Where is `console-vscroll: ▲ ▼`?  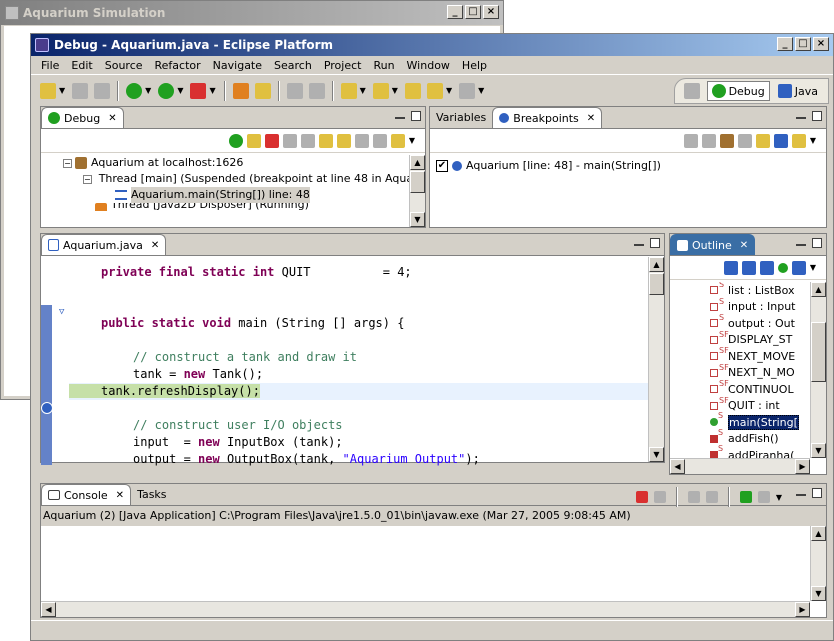
console-vscroll: ▲ ▼ is located at coordinates (818, 563).